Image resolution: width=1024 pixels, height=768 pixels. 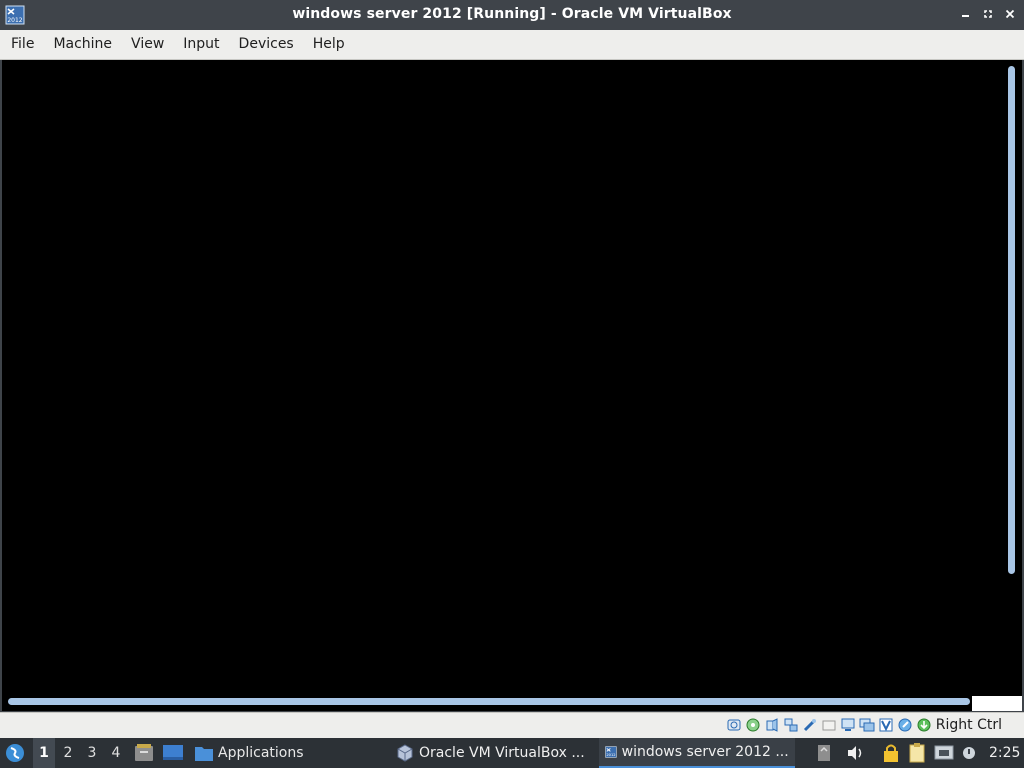 What do you see at coordinates (867, 725) in the screenshot?
I see `recording-icon` at bounding box center [867, 725].